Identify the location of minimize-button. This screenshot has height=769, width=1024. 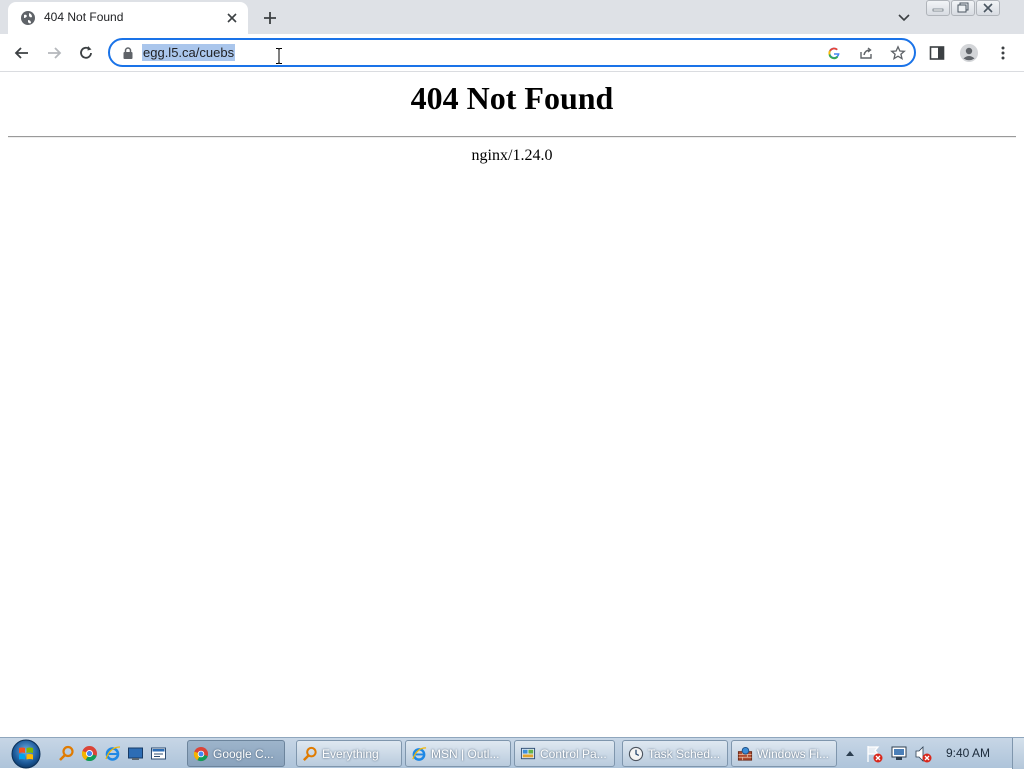
(938, 8).